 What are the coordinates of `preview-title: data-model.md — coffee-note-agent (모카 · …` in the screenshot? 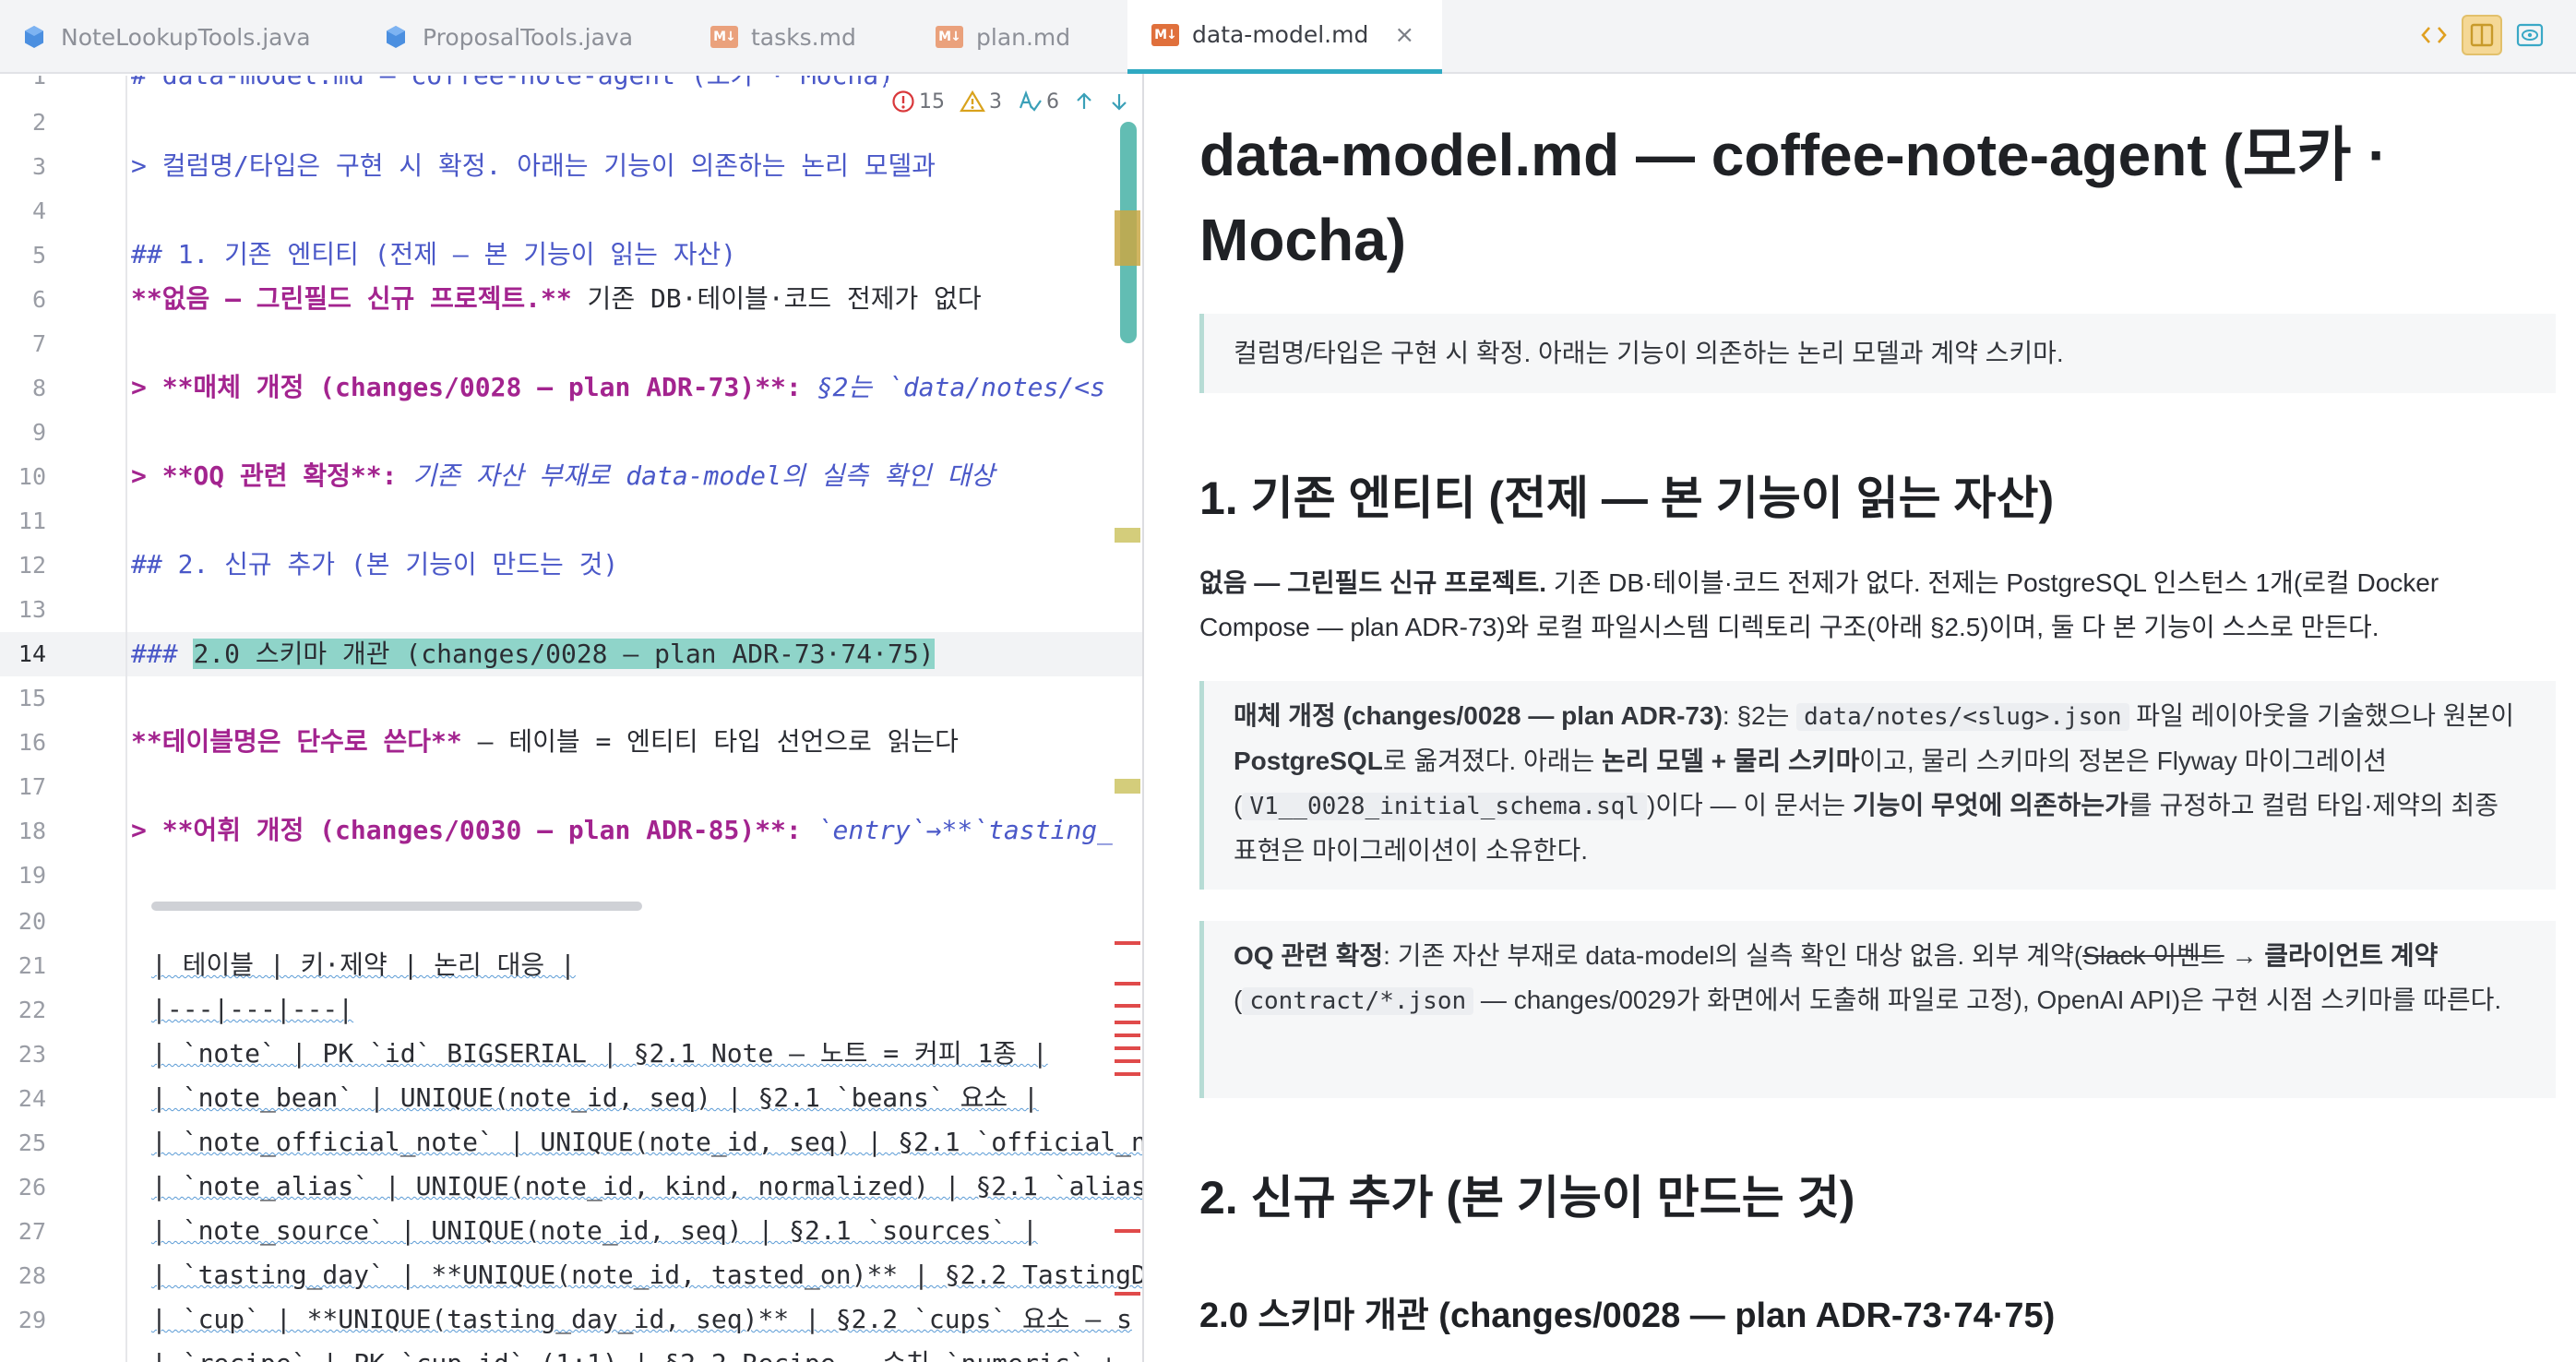 It's located at (1793, 197).